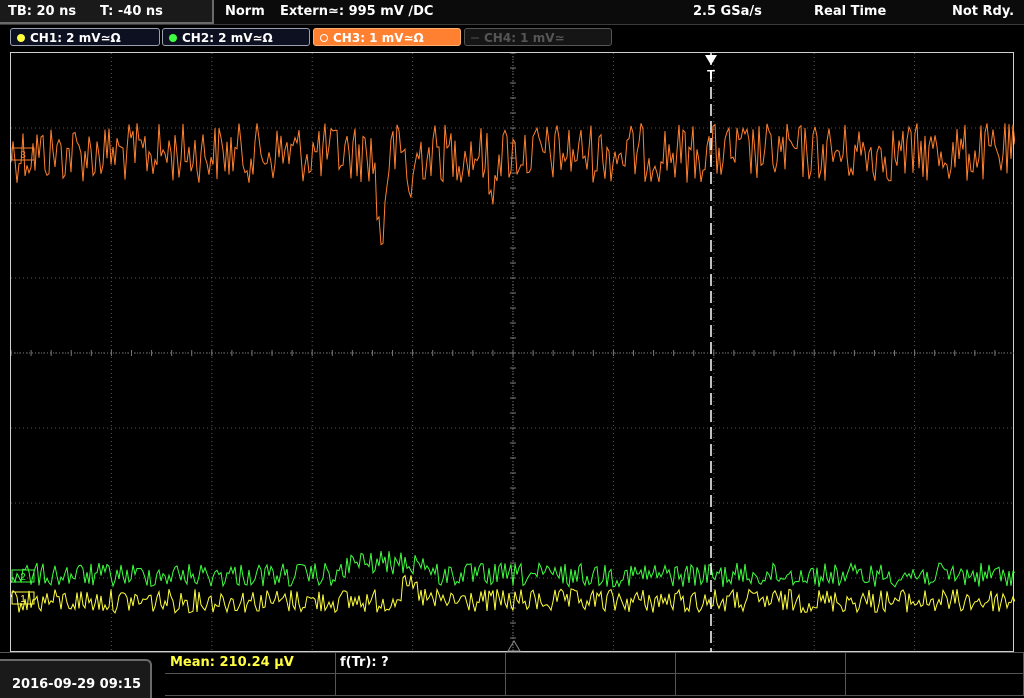 The image size is (1024, 698). I want to click on ch1-marker-label: 1, so click(23, 599).